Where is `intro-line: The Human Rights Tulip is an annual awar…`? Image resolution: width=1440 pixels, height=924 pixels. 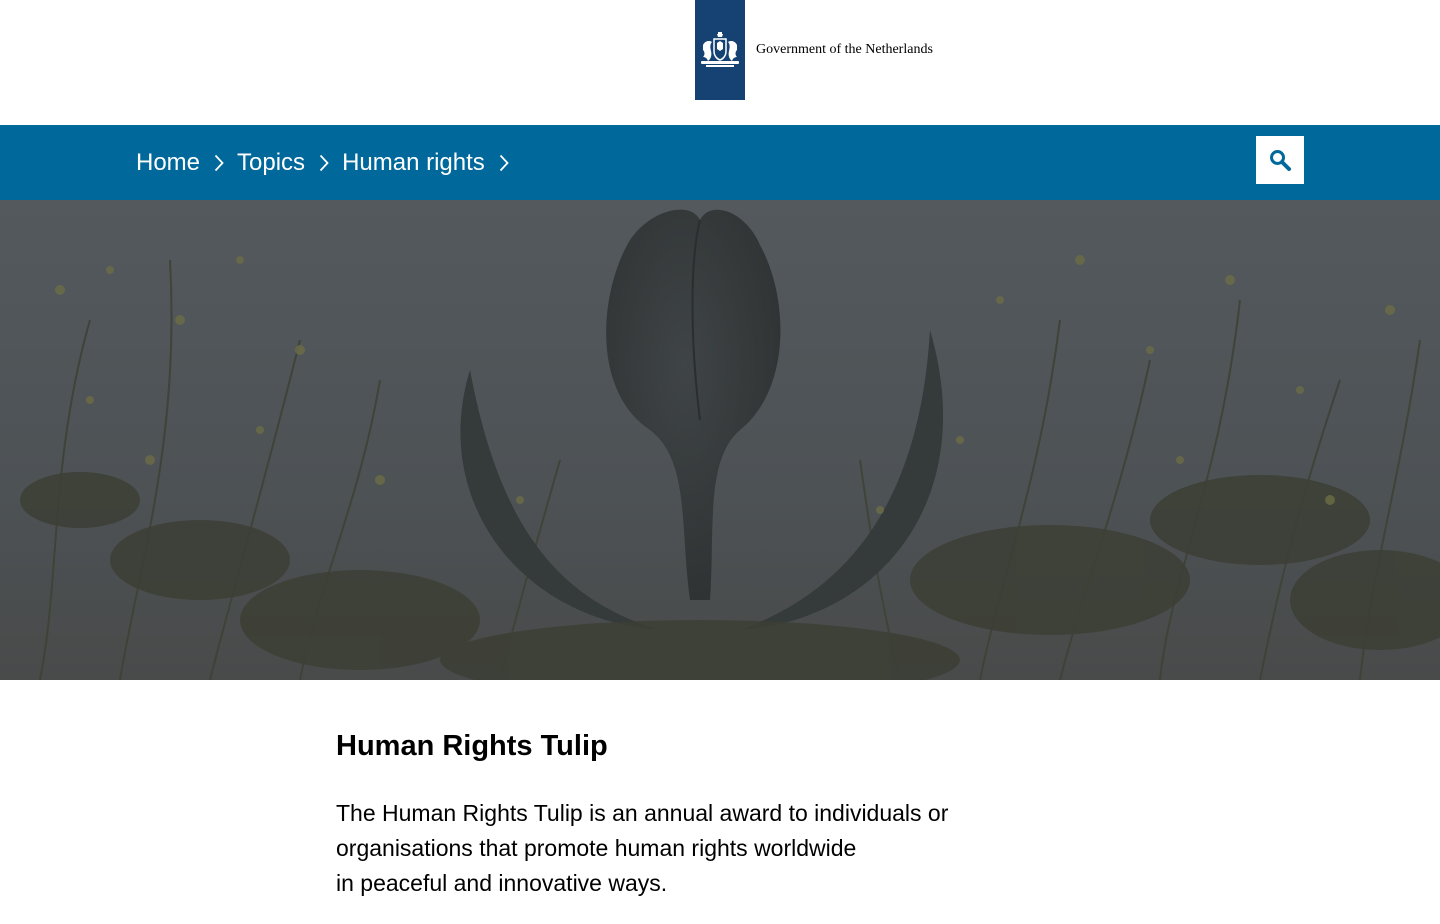
intro-line: The Human Rights Tulip is an annual awar… is located at coordinates (642, 813).